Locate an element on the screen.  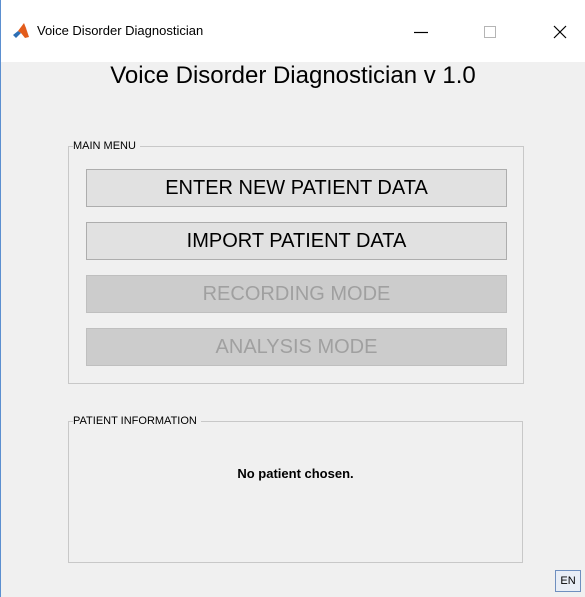
maximize-button is located at coordinates (490, 32).